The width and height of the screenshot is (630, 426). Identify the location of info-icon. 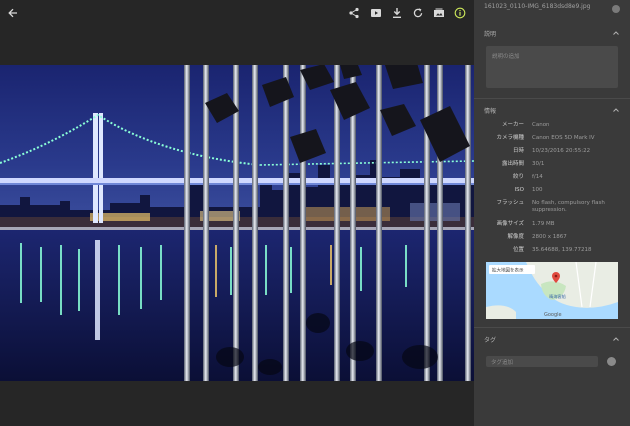
(460, 13).